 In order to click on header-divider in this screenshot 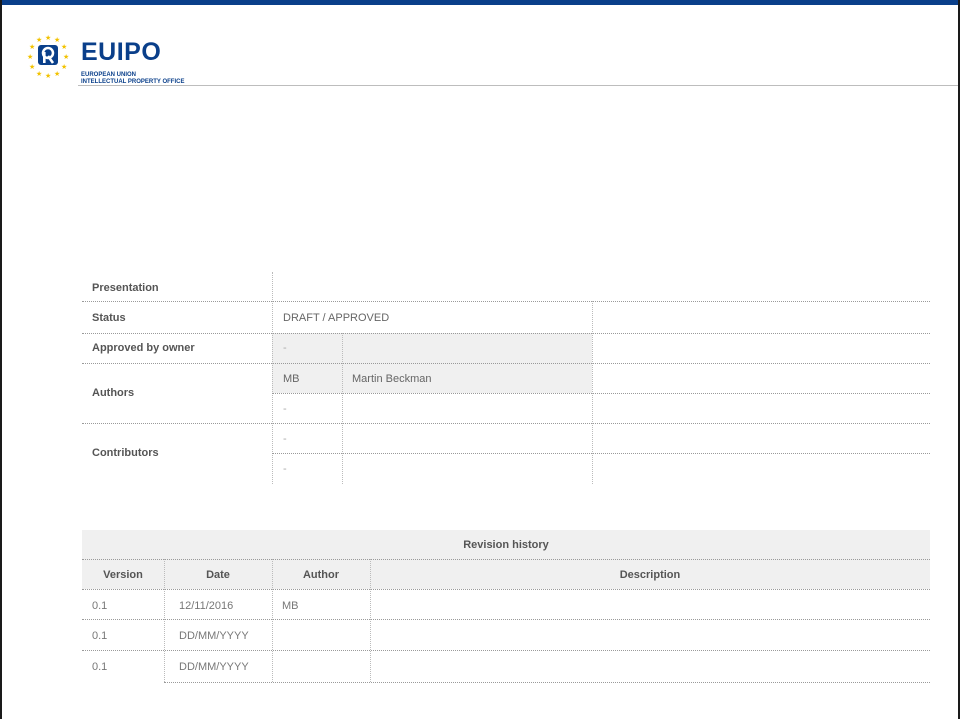, I will do `click(518, 85)`.